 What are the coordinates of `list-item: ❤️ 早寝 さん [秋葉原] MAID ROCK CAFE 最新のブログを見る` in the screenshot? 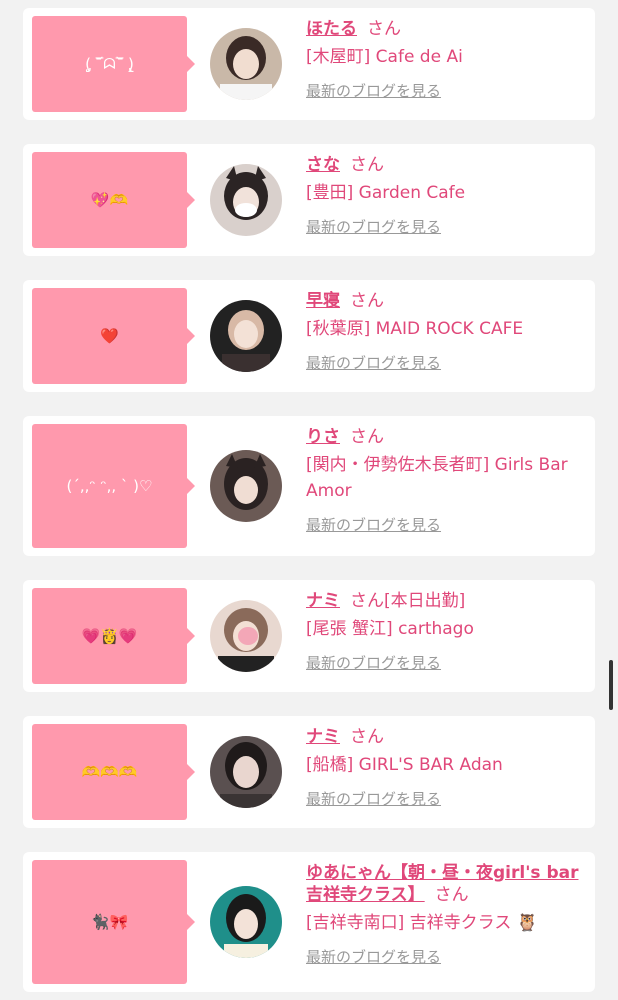 It's located at (309, 336).